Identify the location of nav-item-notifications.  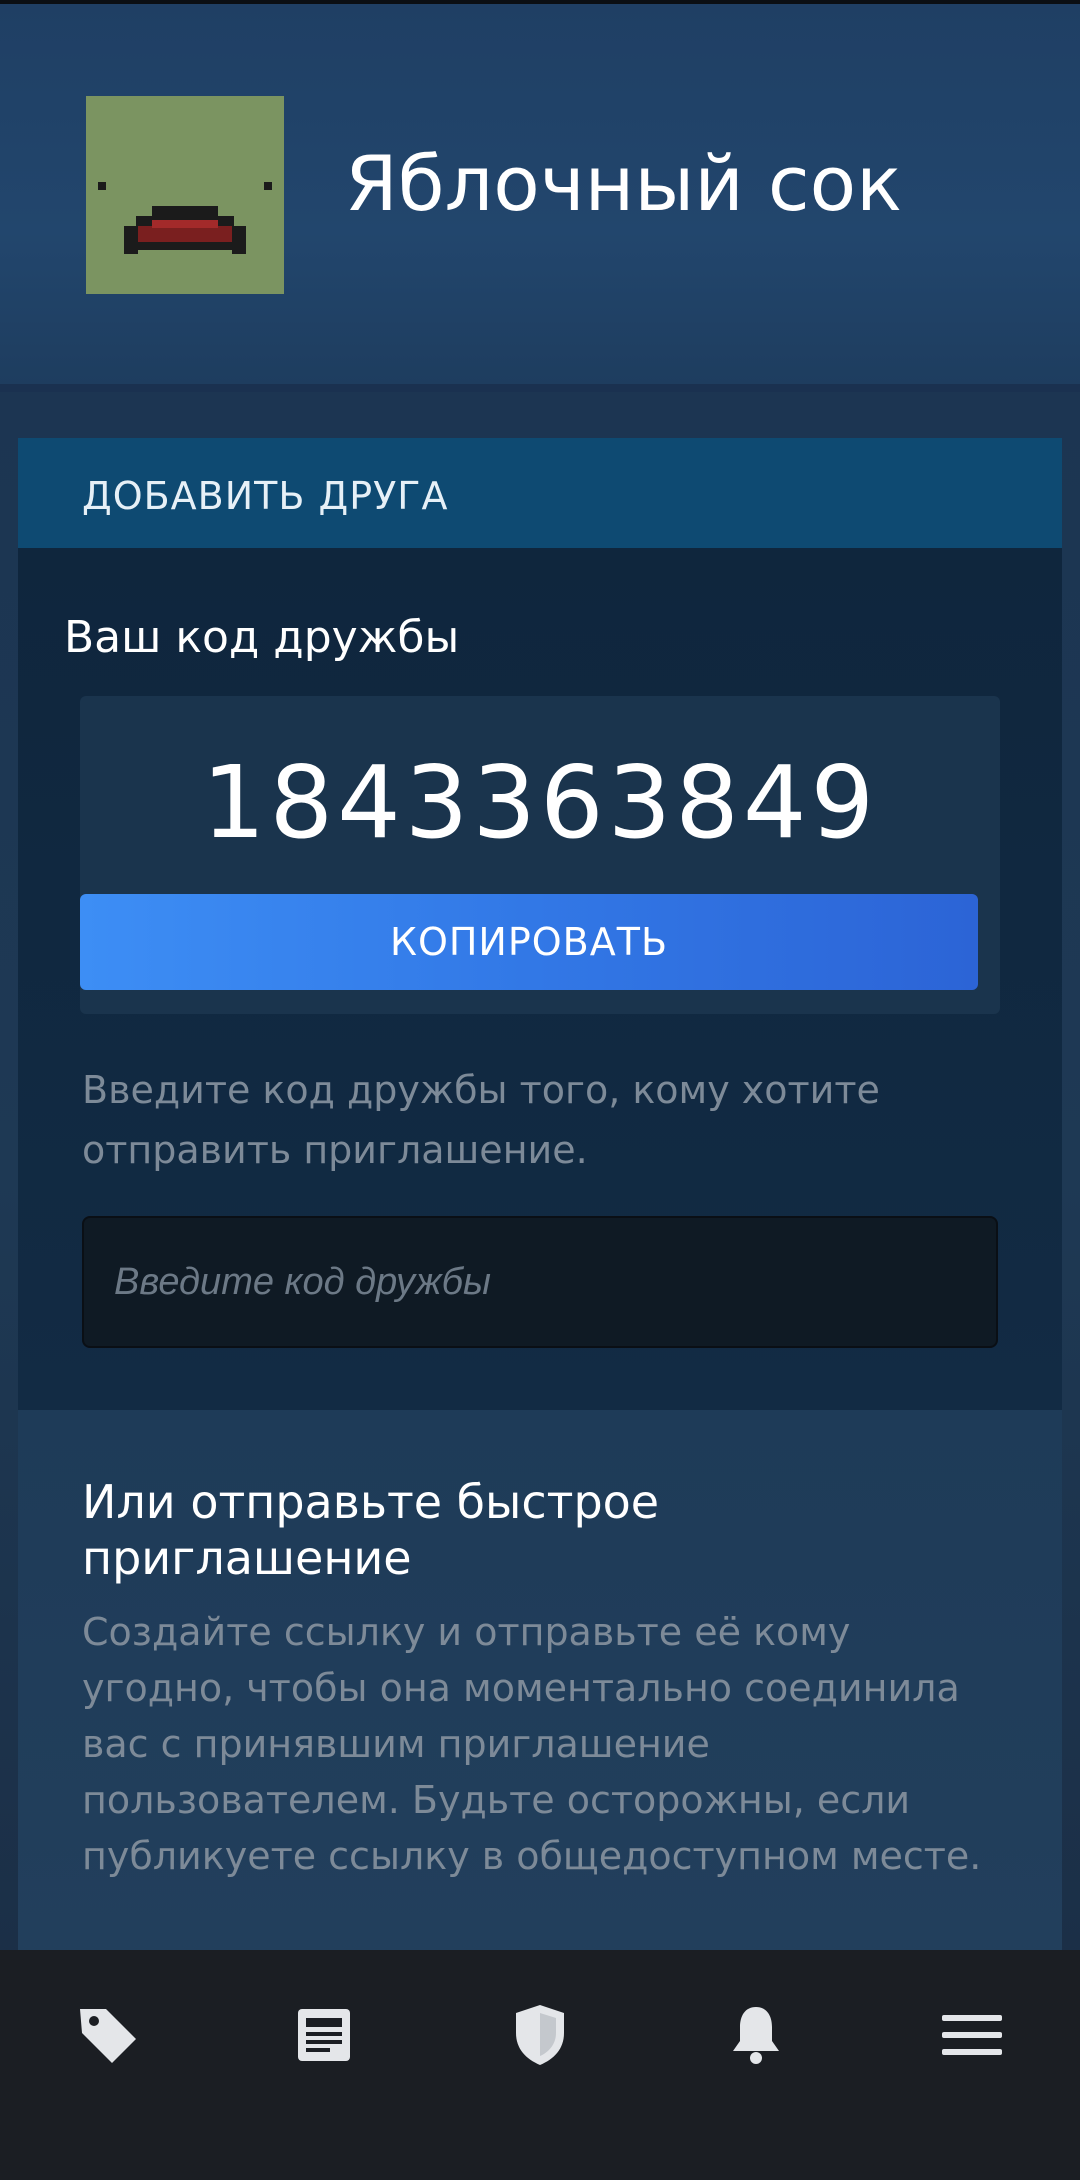
(756, 2035).